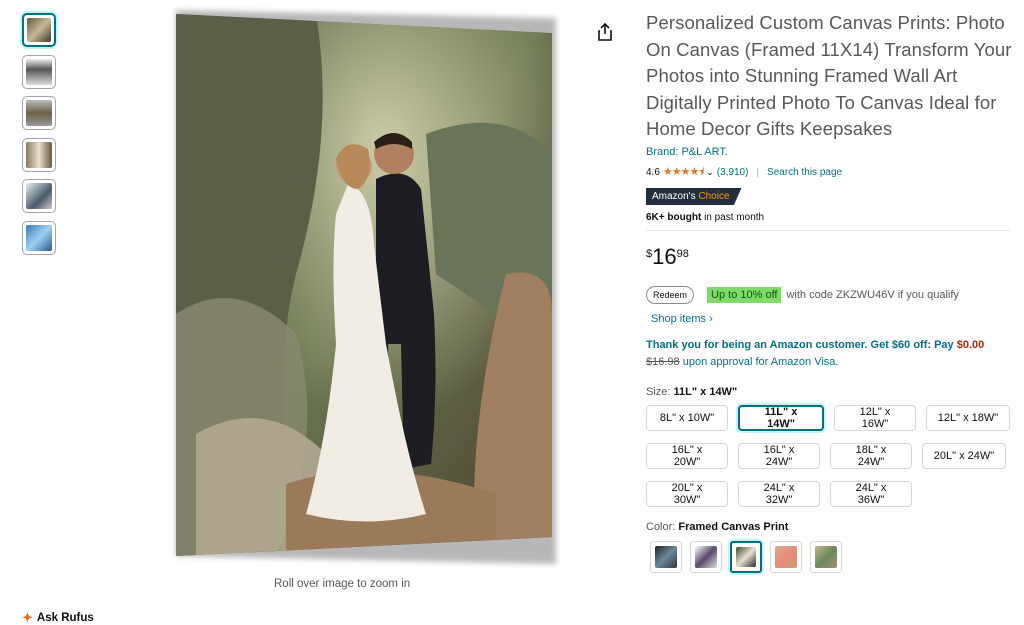 Image resolution: width=1024 pixels, height=625 pixels. I want to click on bought-count-rest: in past month, so click(734, 217).